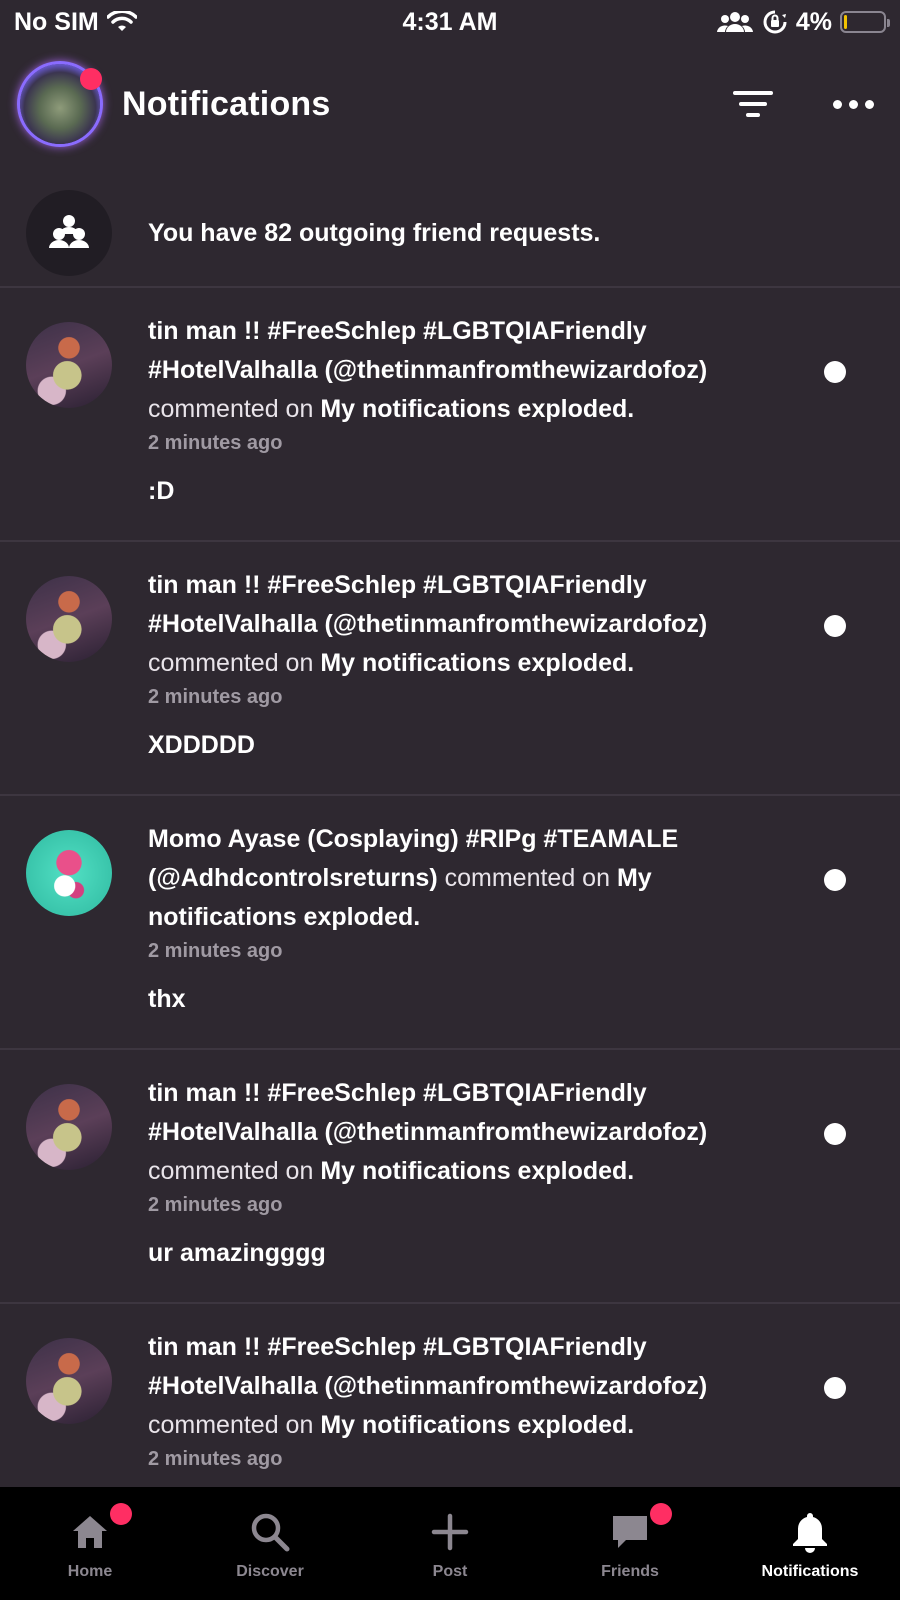  I want to click on search-icon, so click(270, 1532).